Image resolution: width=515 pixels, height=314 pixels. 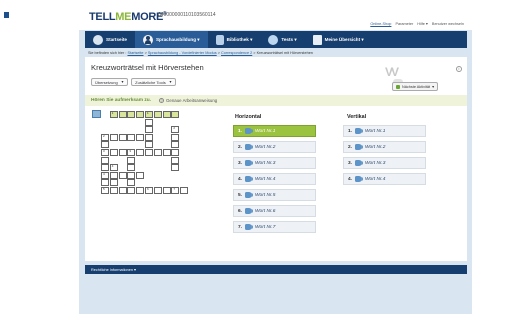 I want to click on horizontal-clue-1: 1. Wort Nr.1, so click(x=274, y=131).